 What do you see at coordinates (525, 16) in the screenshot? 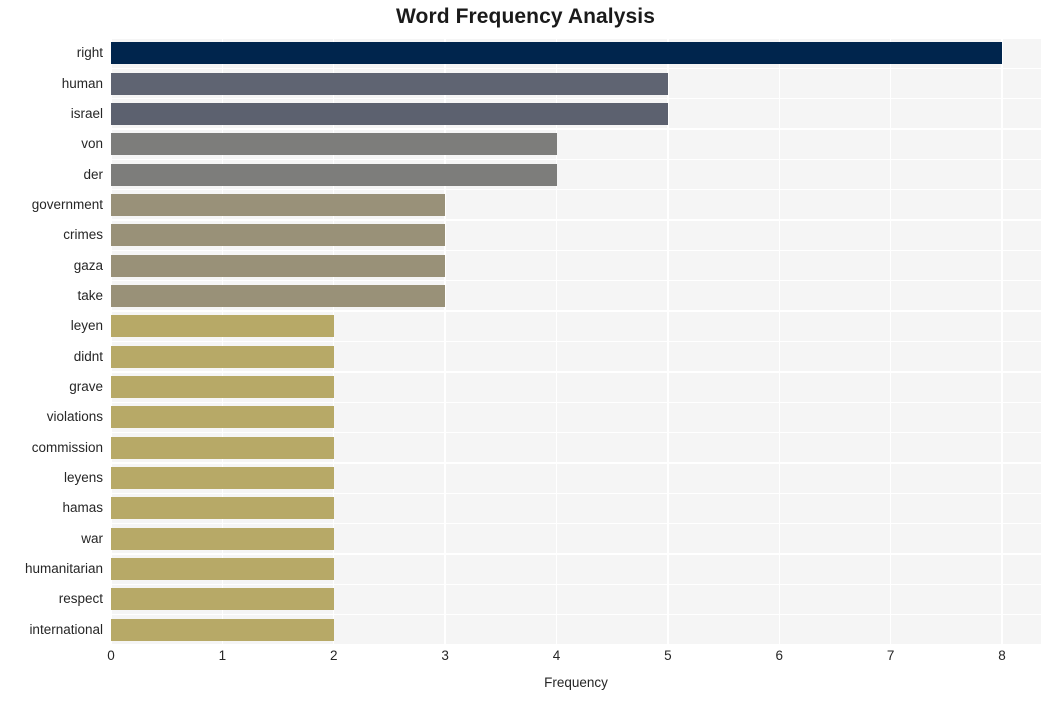
I see `chart-title: Word Frequency Analysis` at bounding box center [525, 16].